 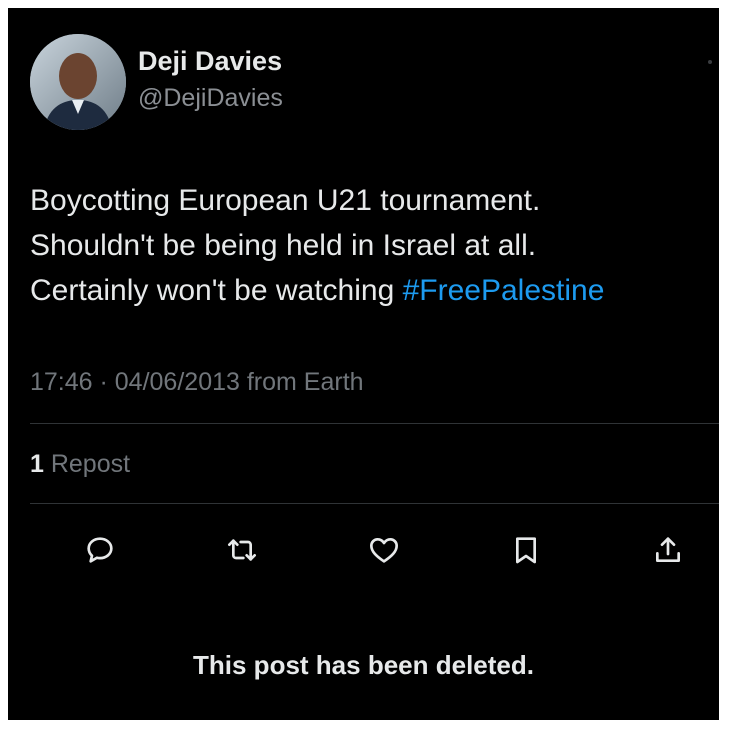 I want to click on repost-icon, so click(x=242, y=550).